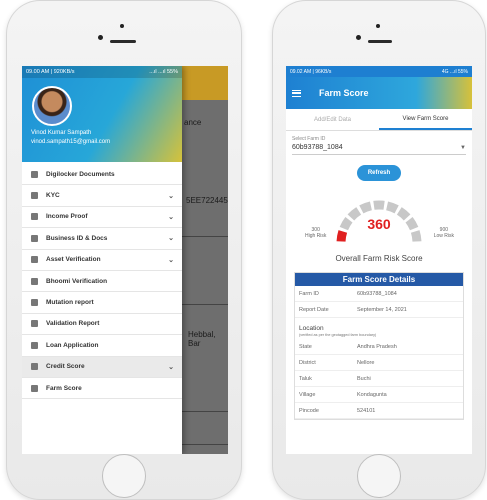 The image size is (487, 500). I want to click on menu-item: Business ID & Docs ⌄, so click(102, 239).